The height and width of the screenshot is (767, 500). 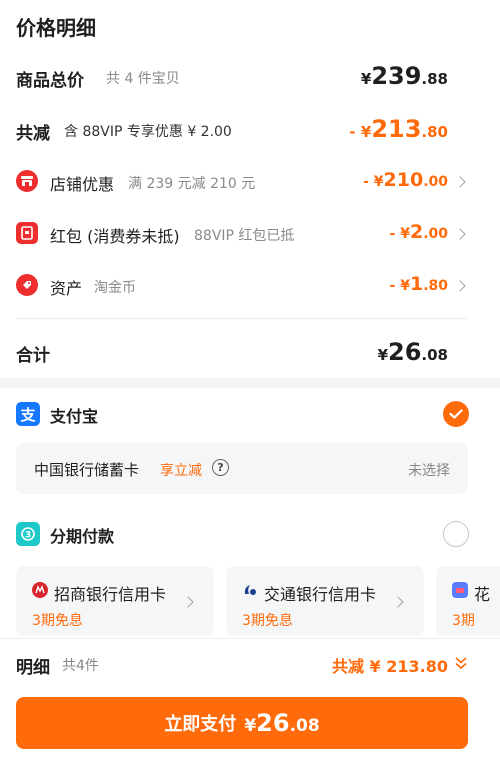 I want to click on alipay-label: 支付宝, so click(x=74, y=416).